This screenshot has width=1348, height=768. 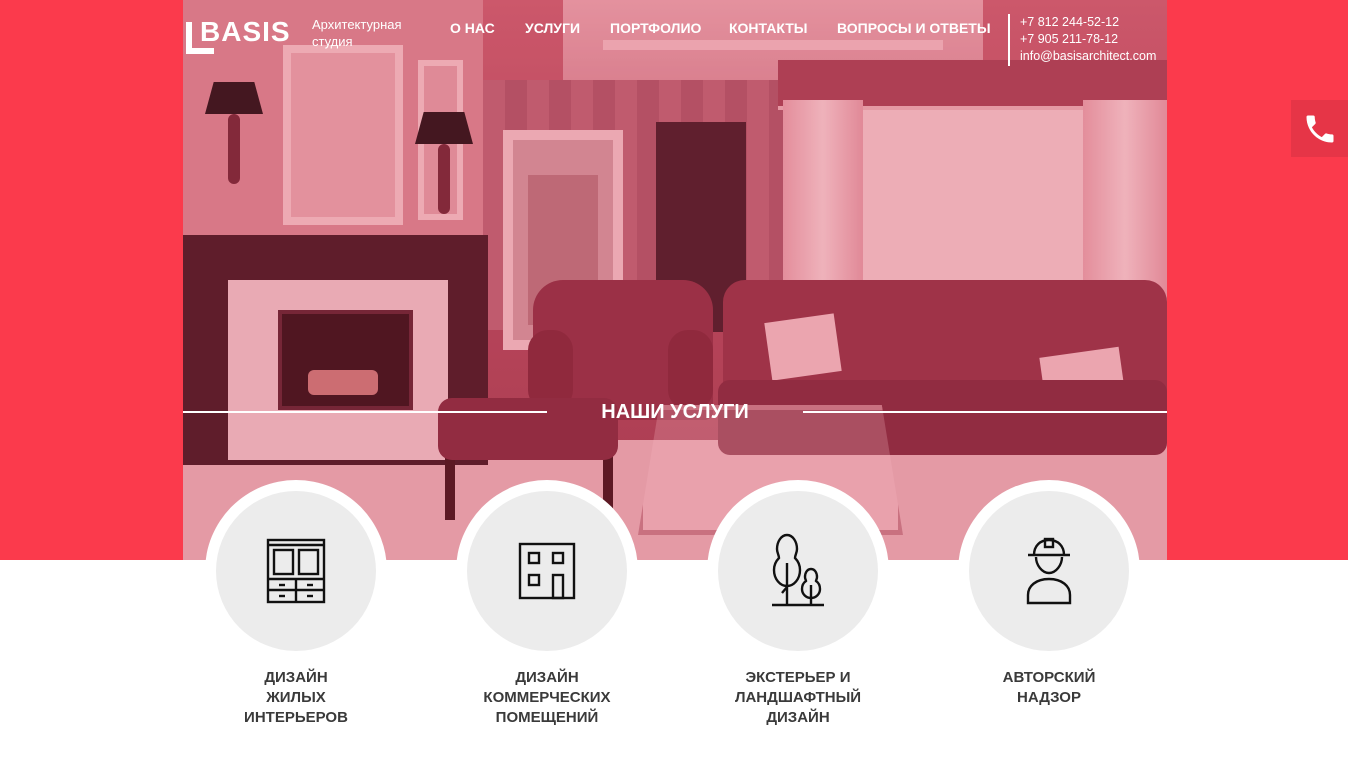 What do you see at coordinates (1094, 22) in the screenshot?
I see `phone-number-1: +7 812 244-52-12` at bounding box center [1094, 22].